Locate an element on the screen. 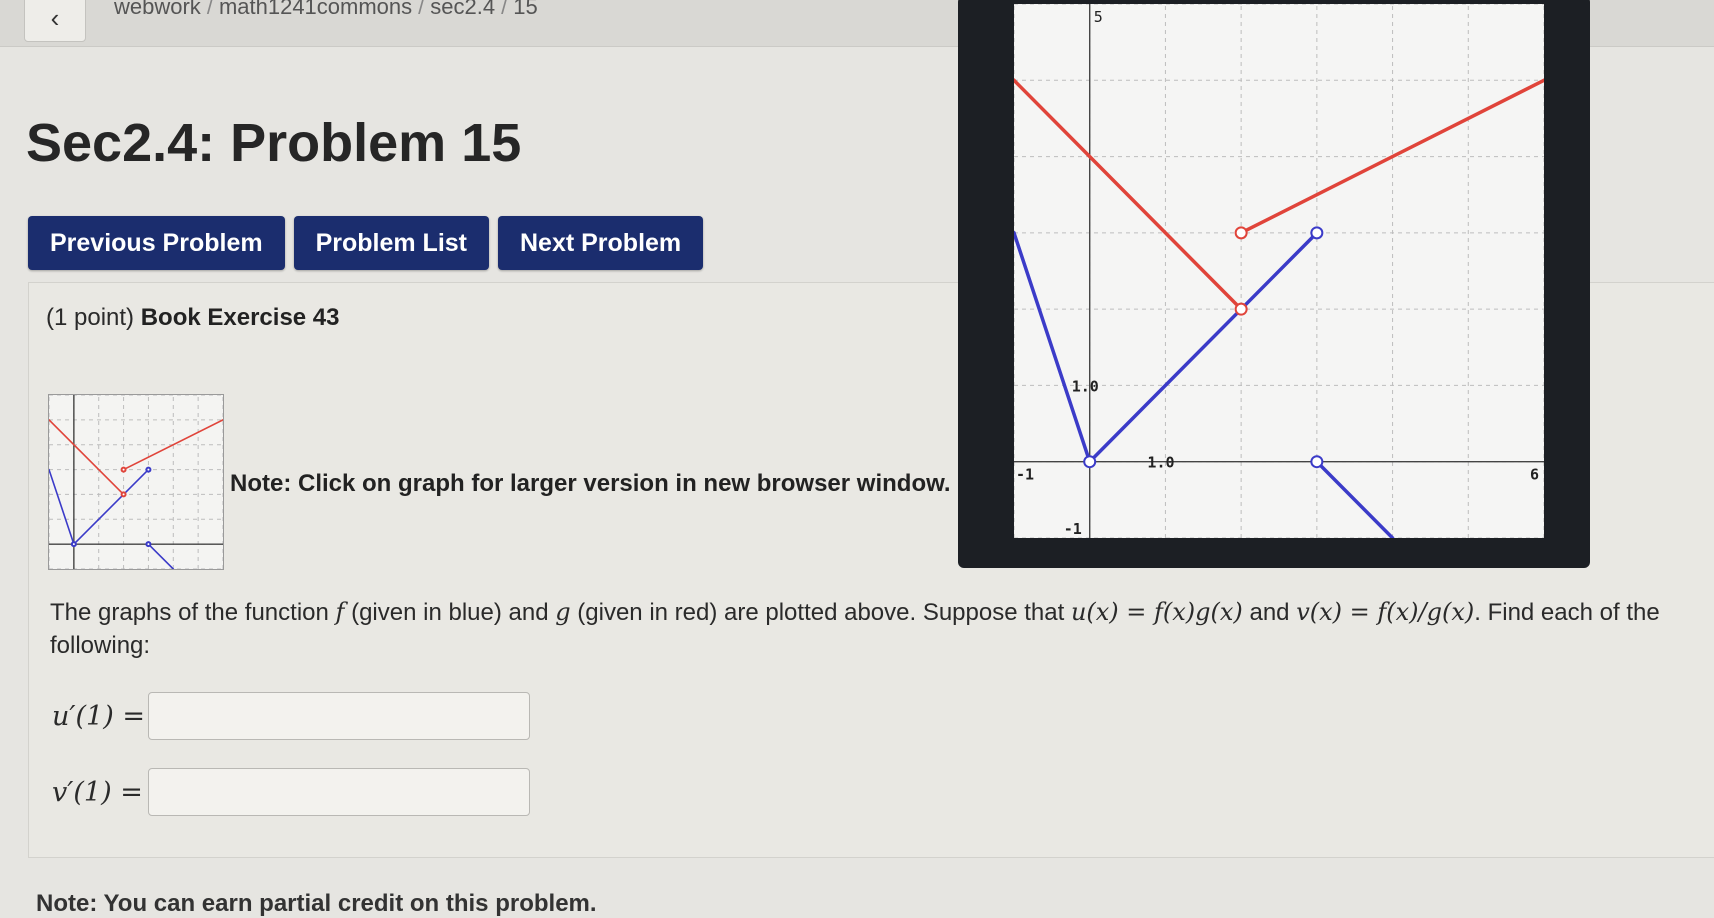 The height and width of the screenshot is (918, 1714). problem-header: (1 point) Book Exercise 43 is located at coordinates (193, 318).